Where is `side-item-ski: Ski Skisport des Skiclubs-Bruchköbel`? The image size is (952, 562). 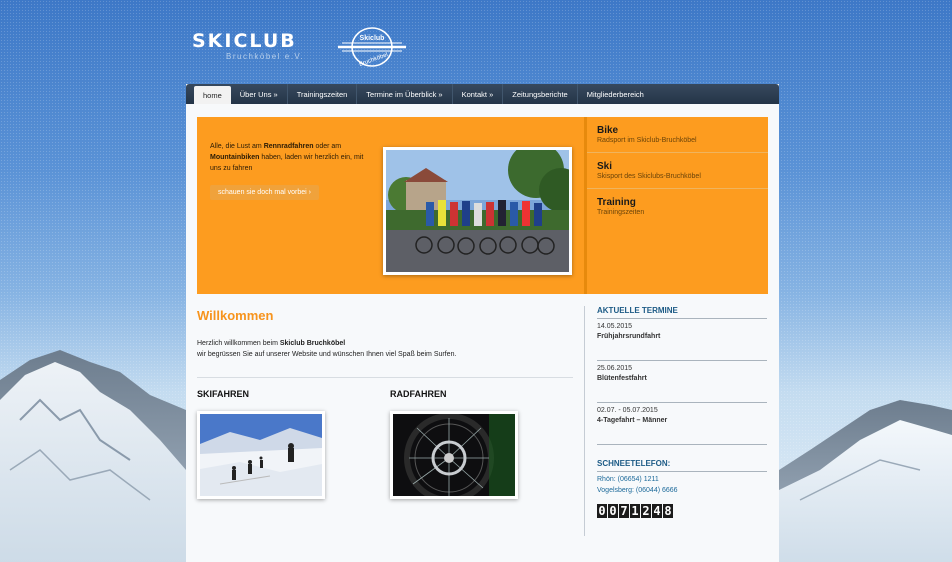 side-item-ski: Ski Skisport des Skiclubs-Bruchköbel is located at coordinates (677, 171).